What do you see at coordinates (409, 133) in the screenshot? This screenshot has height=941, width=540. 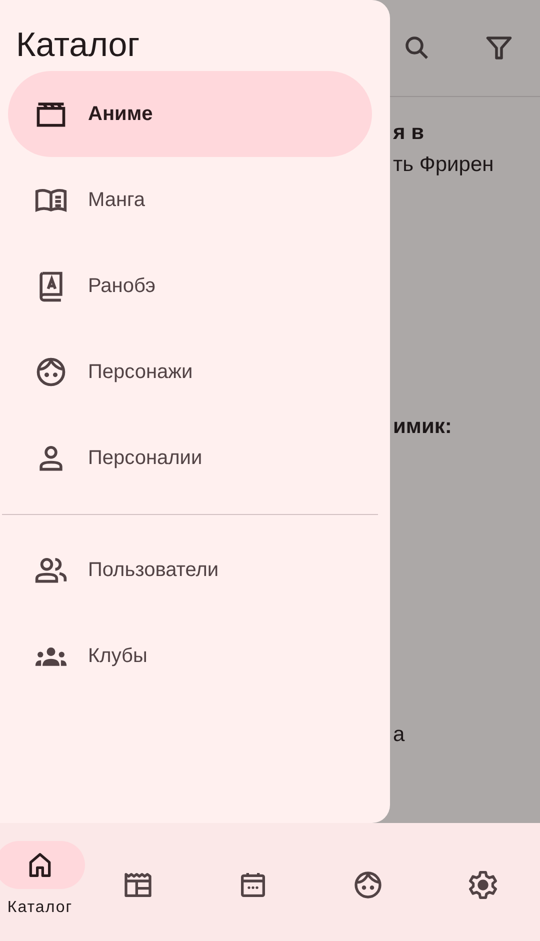 I see `content-text: я в` at bounding box center [409, 133].